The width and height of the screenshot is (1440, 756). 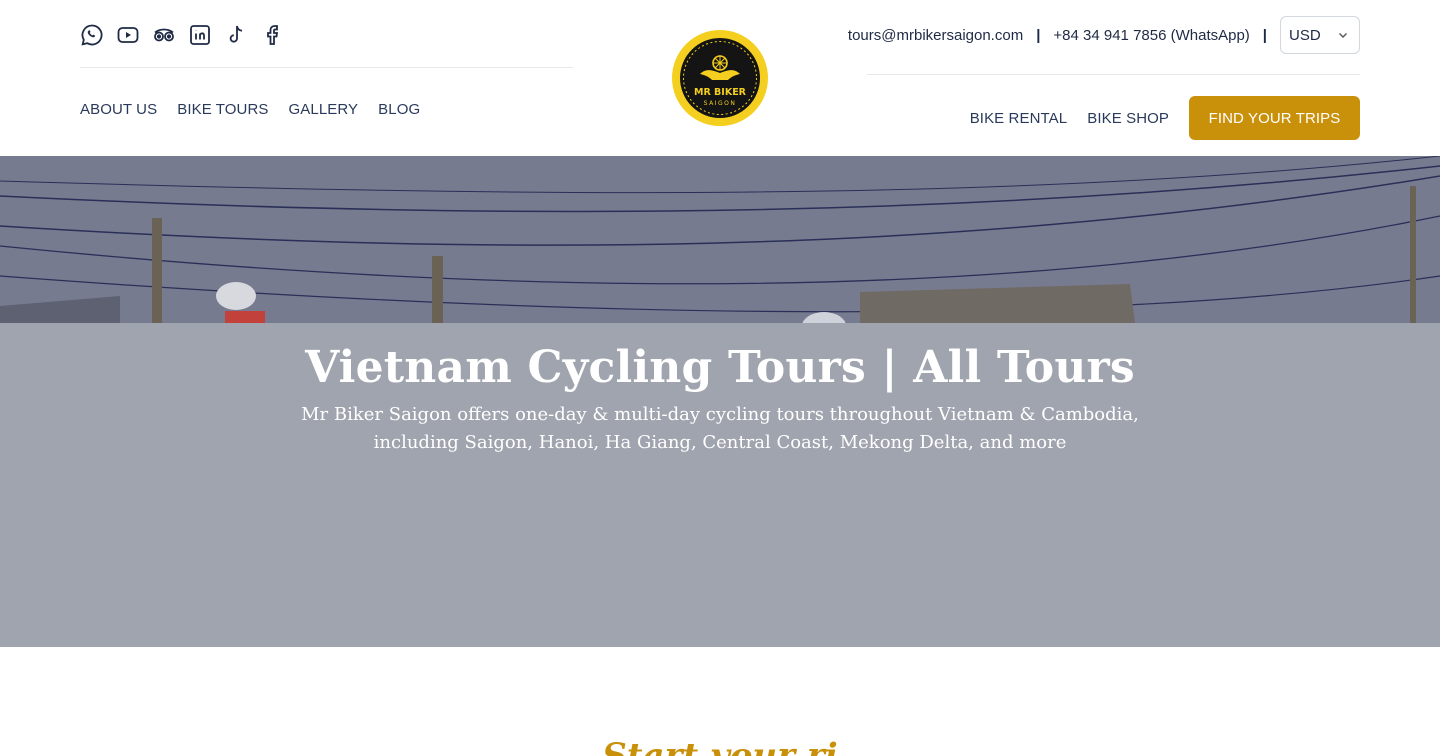 What do you see at coordinates (1343, 35) in the screenshot?
I see `chevron-down-icon` at bounding box center [1343, 35].